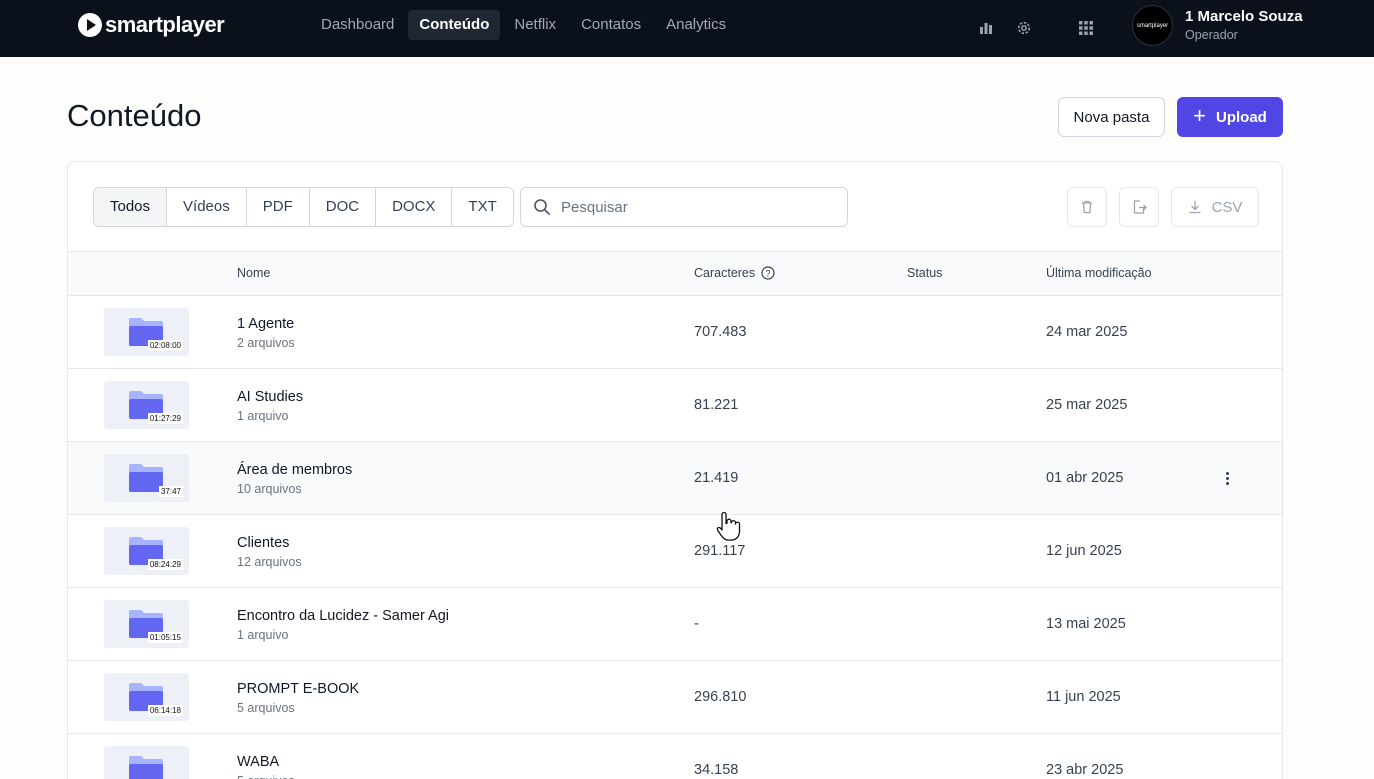 This screenshot has width=1374, height=779. Describe the element at coordinates (165, 24) in the screenshot. I see `brand-name: smartplayer` at that location.